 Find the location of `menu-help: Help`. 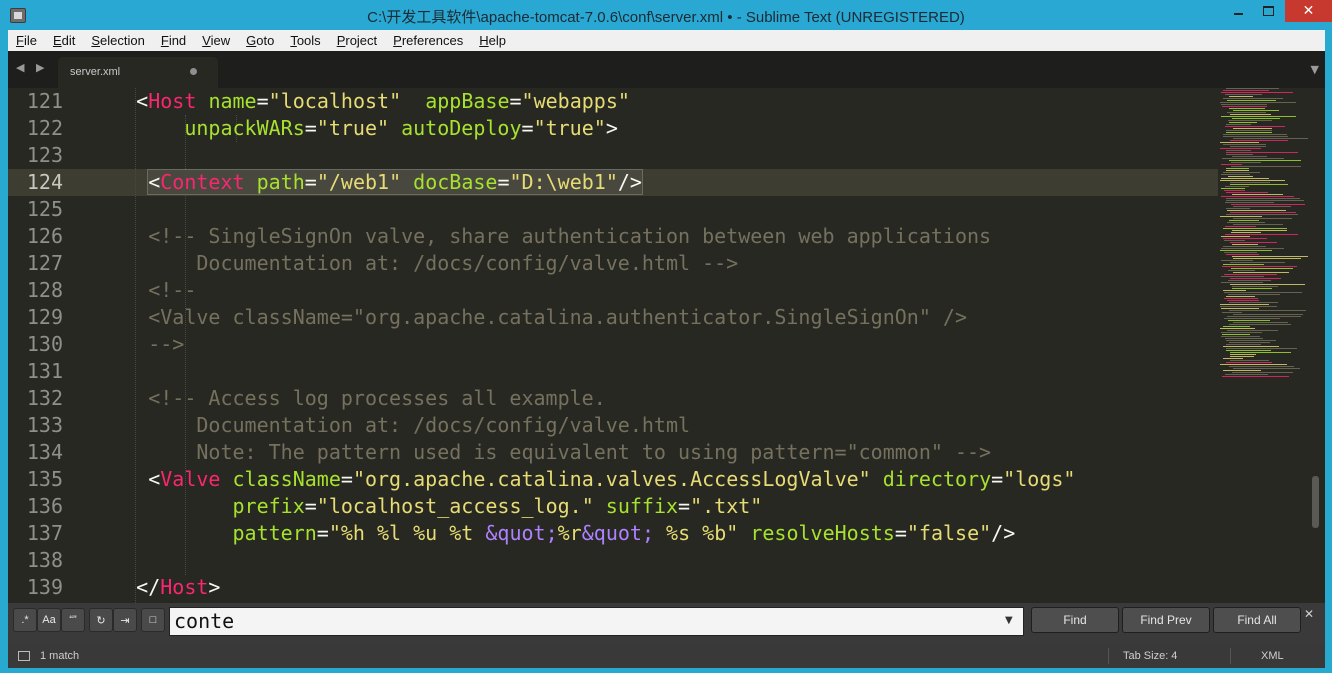

menu-help: Help is located at coordinates (492, 40).